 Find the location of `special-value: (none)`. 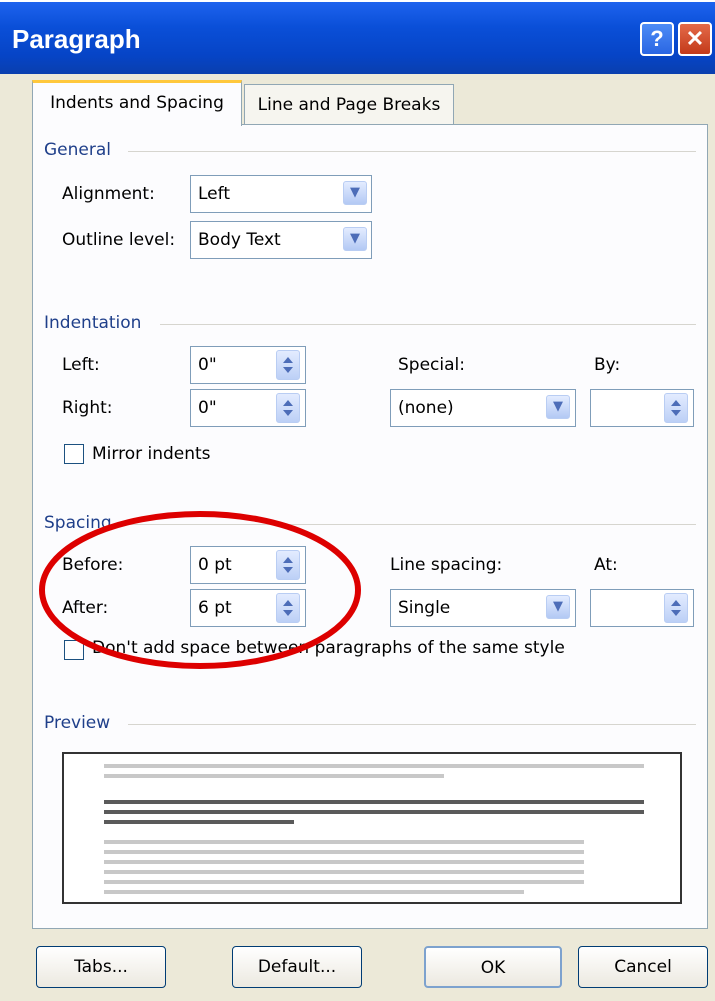

special-value: (none) is located at coordinates (426, 408).